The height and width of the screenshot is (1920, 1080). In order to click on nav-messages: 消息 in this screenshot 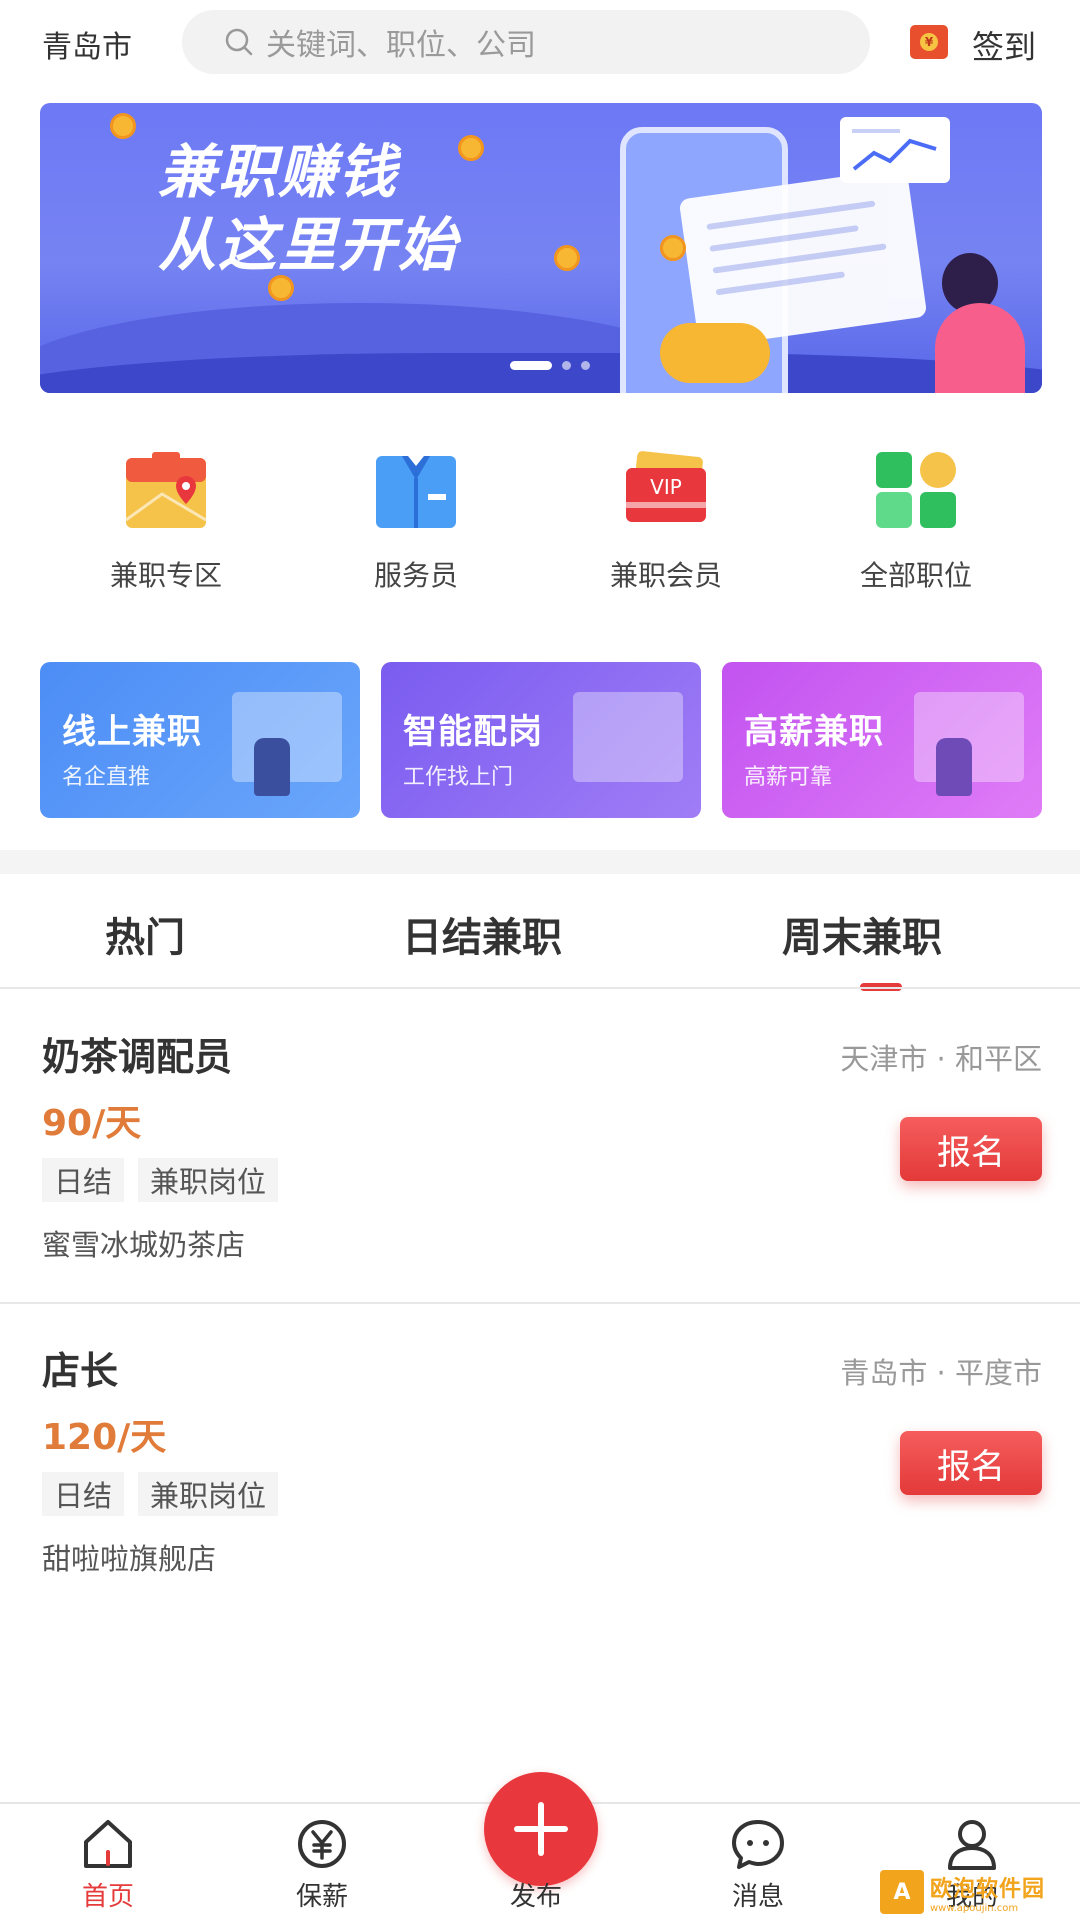, I will do `click(758, 1865)`.